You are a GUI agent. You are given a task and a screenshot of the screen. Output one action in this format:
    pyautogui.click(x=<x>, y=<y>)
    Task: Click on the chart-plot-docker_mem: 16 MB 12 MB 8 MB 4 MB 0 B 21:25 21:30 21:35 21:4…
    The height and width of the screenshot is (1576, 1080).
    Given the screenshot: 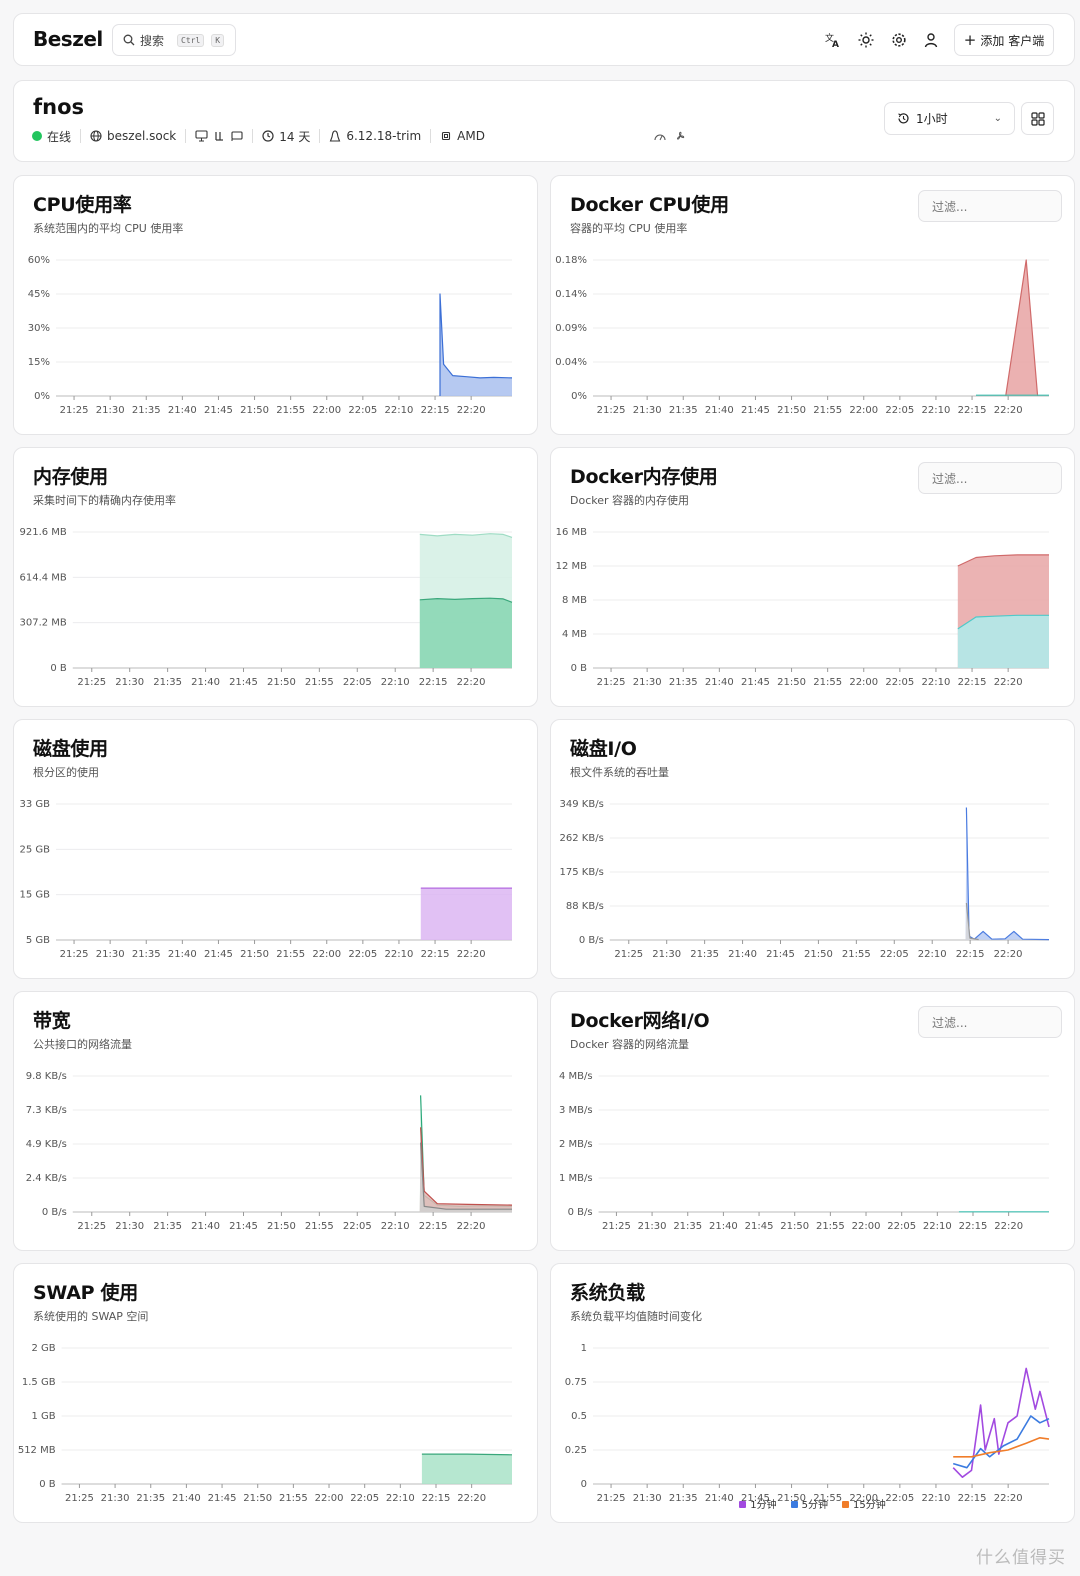 What is the action you would take?
    pyautogui.click(x=802, y=607)
    